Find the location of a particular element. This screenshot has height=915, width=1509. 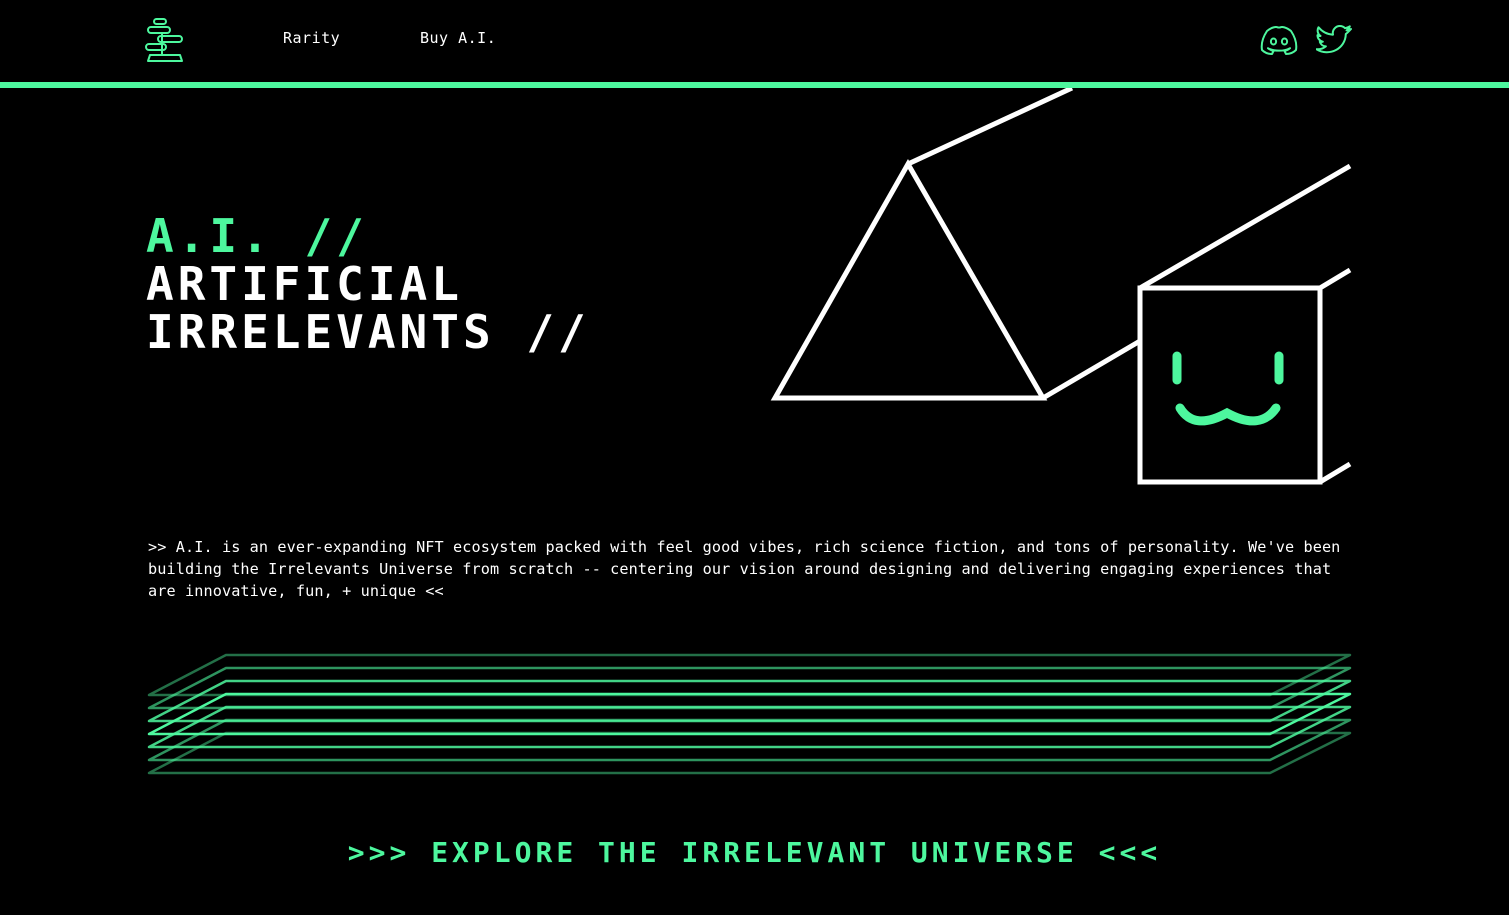

stacked-layers-graphic is located at coordinates (749, 714).